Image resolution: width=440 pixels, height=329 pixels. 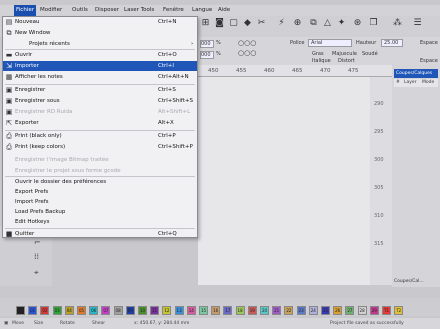 What do you see at coordinates (313, 23) in the screenshot?
I see `offset-icon: ⧉` at bounding box center [313, 23].